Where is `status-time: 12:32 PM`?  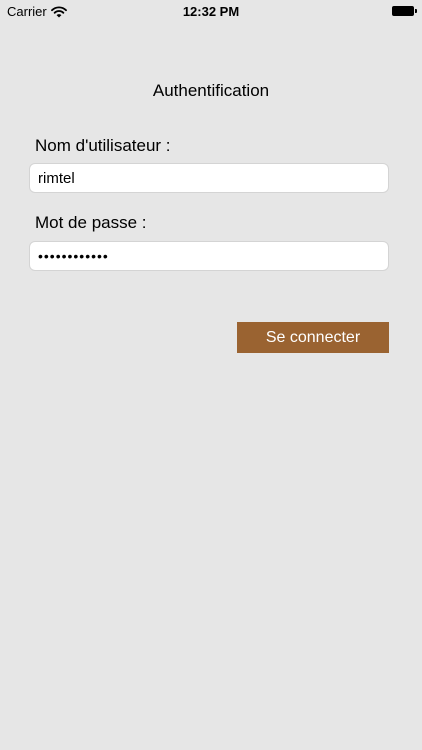 status-time: 12:32 PM is located at coordinates (211, 11).